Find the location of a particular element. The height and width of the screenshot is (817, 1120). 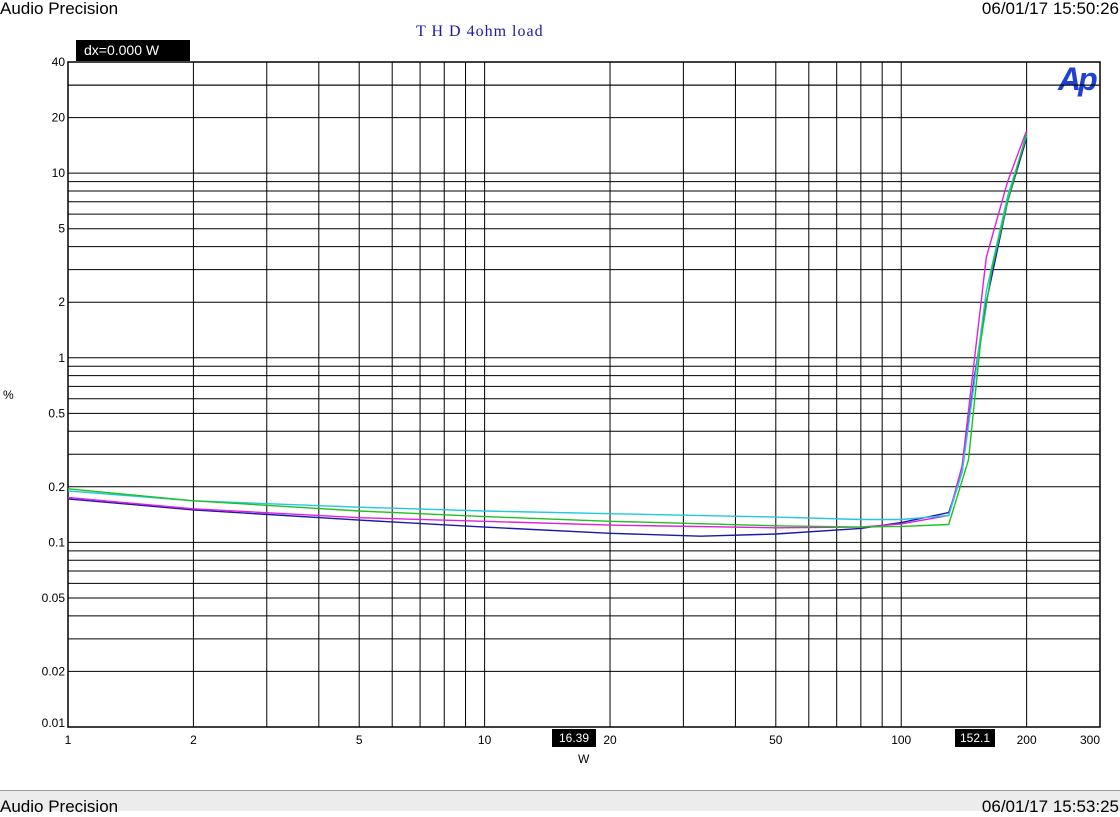

x-tick-label: 50 is located at coordinates (776, 740).